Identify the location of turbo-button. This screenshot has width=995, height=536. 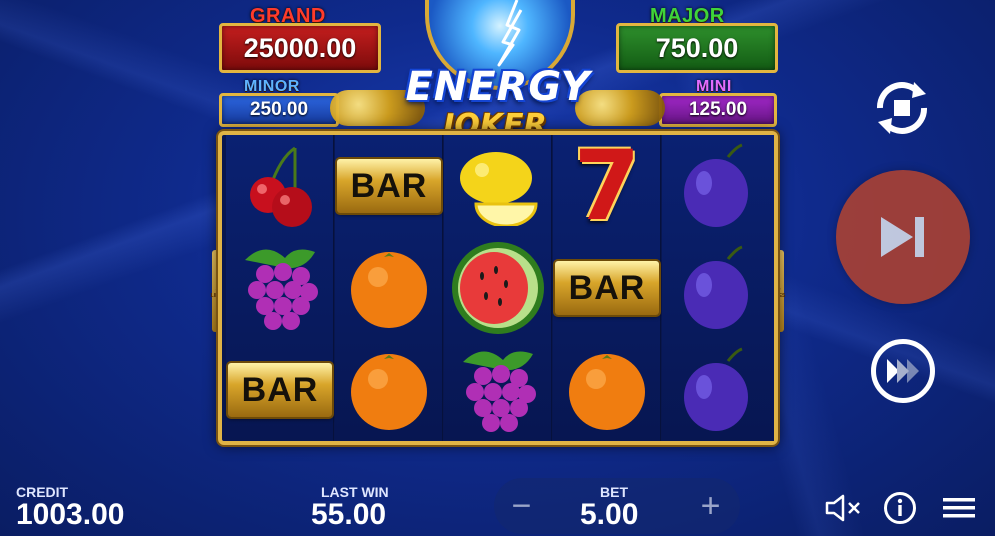
(903, 371).